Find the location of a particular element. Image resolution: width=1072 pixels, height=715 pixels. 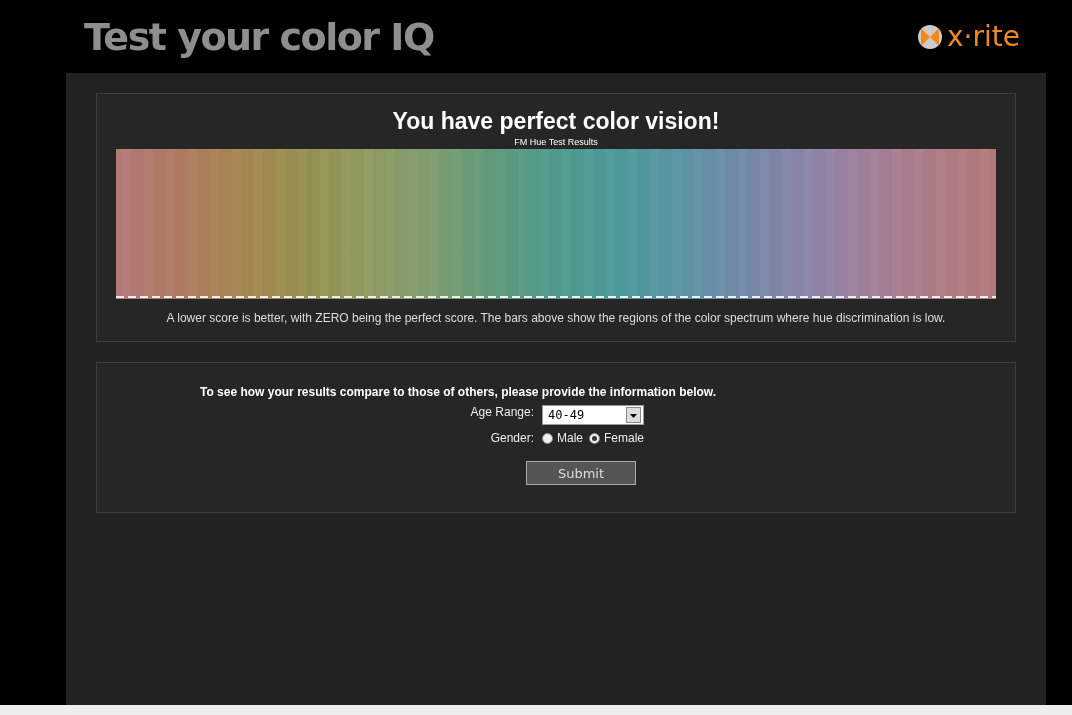

age-select: 40-49 is located at coordinates (593, 415).